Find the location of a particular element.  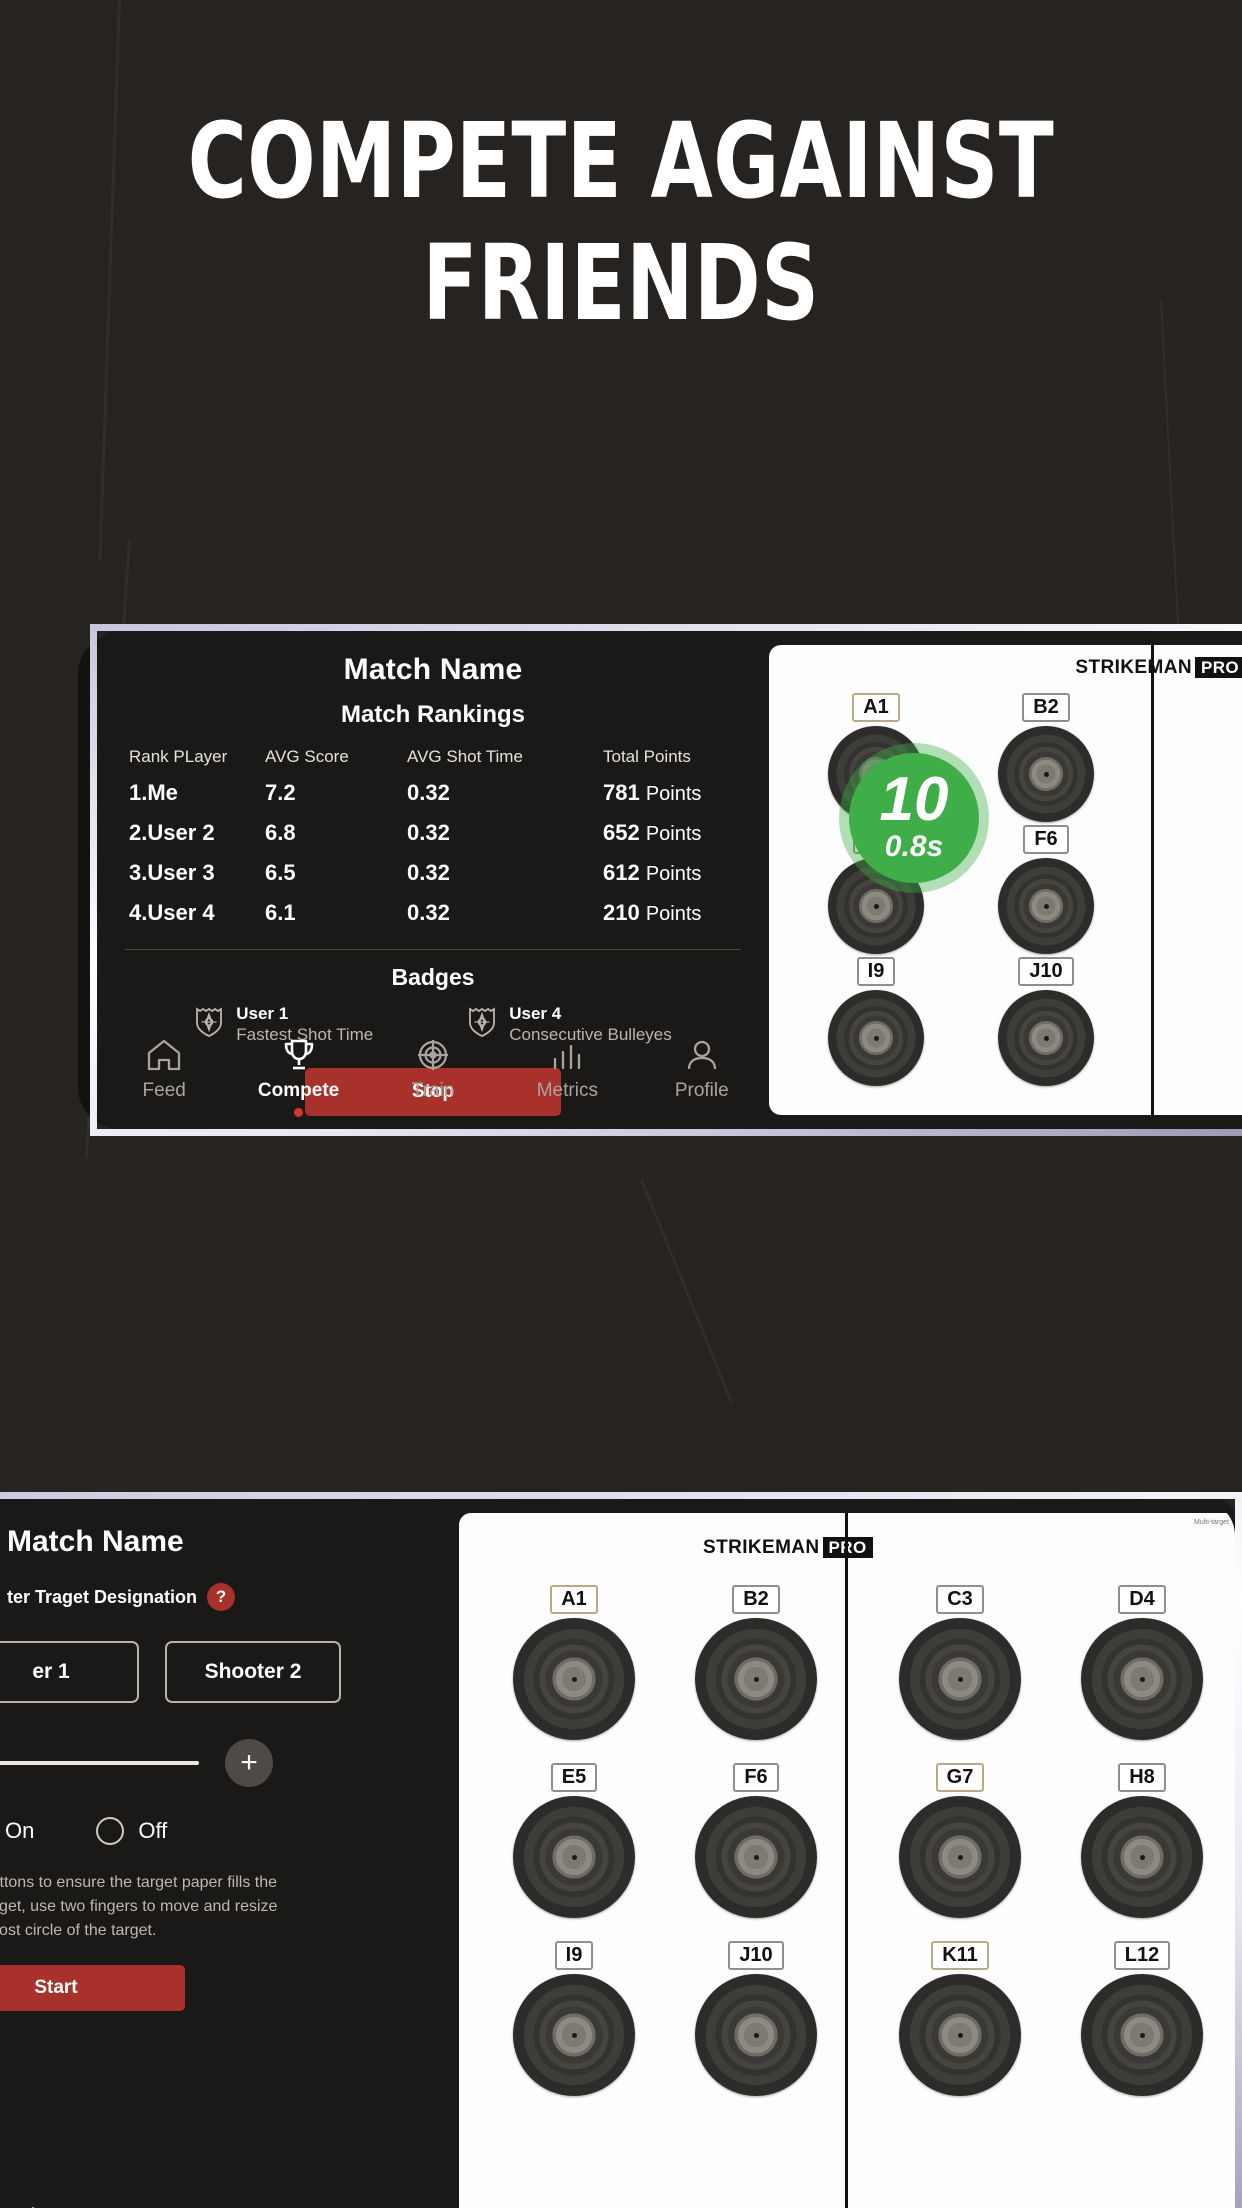

target-cell: C3 is located at coordinates (960, 1674).